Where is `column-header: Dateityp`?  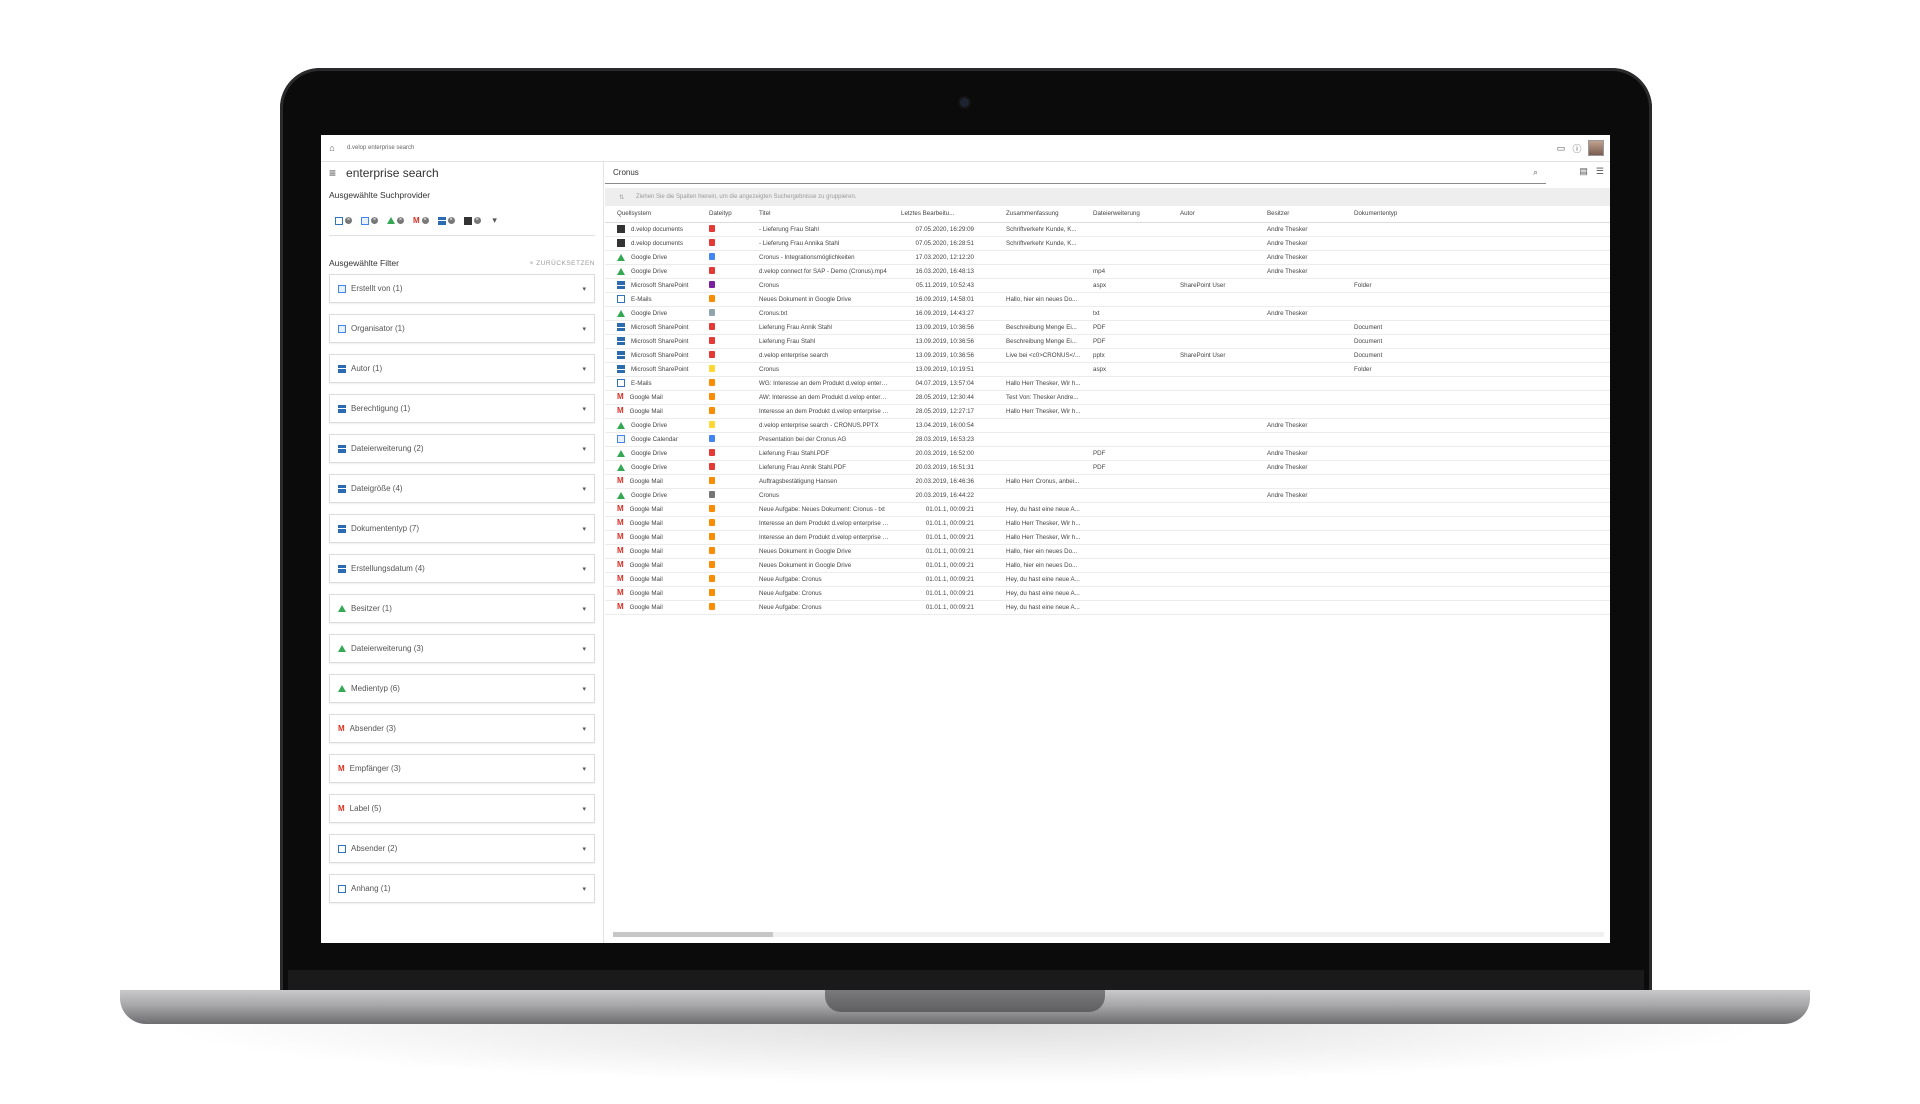 column-header: Dateityp is located at coordinates (722, 214).